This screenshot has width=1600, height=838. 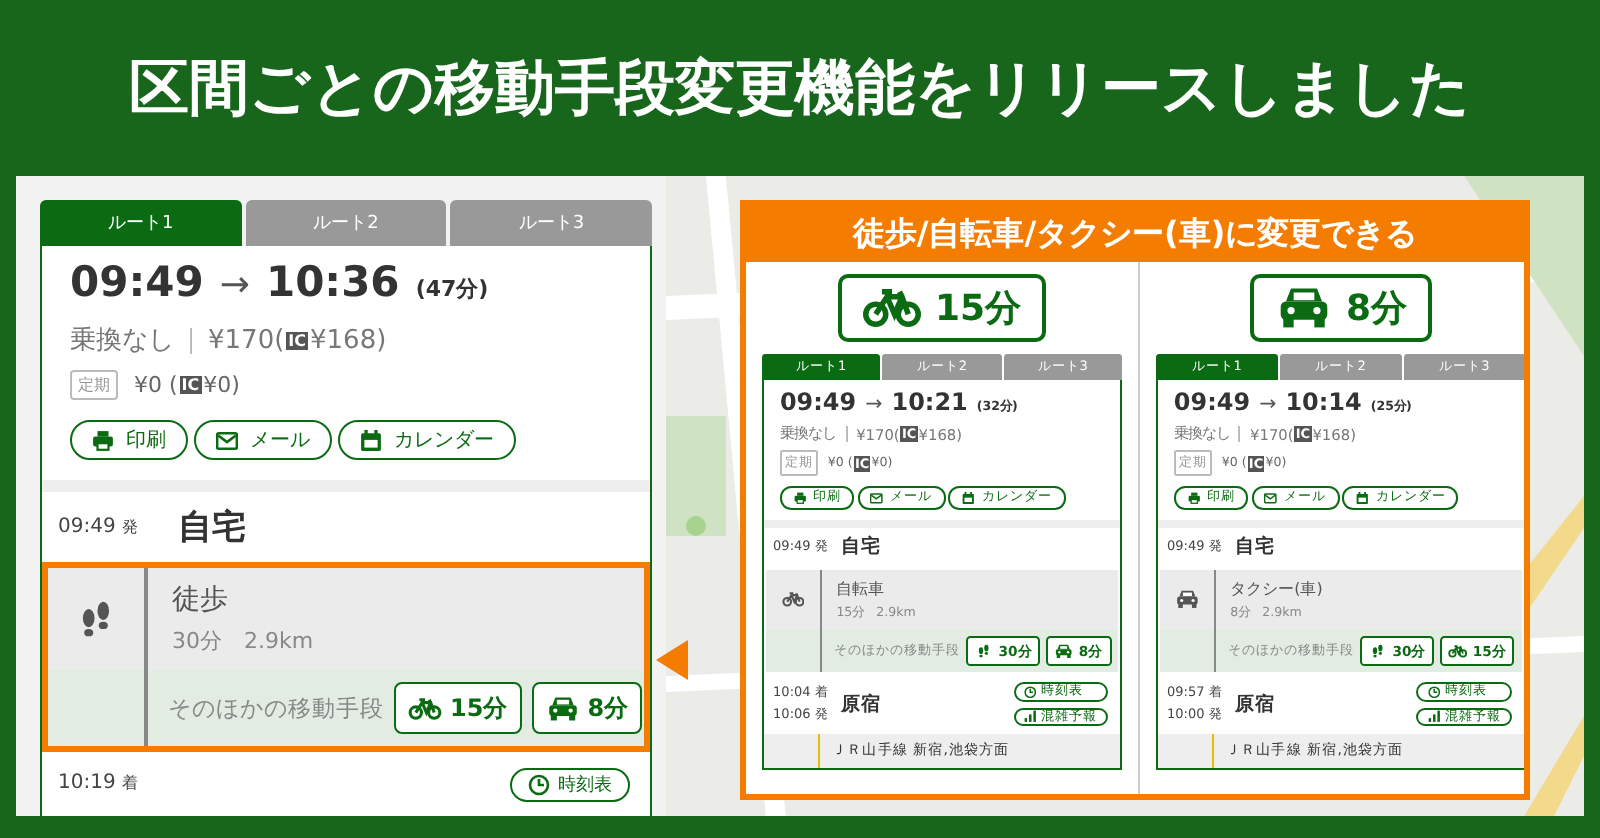 What do you see at coordinates (458, 708) in the screenshot?
I see `alternative-button: 15分` at bounding box center [458, 708].